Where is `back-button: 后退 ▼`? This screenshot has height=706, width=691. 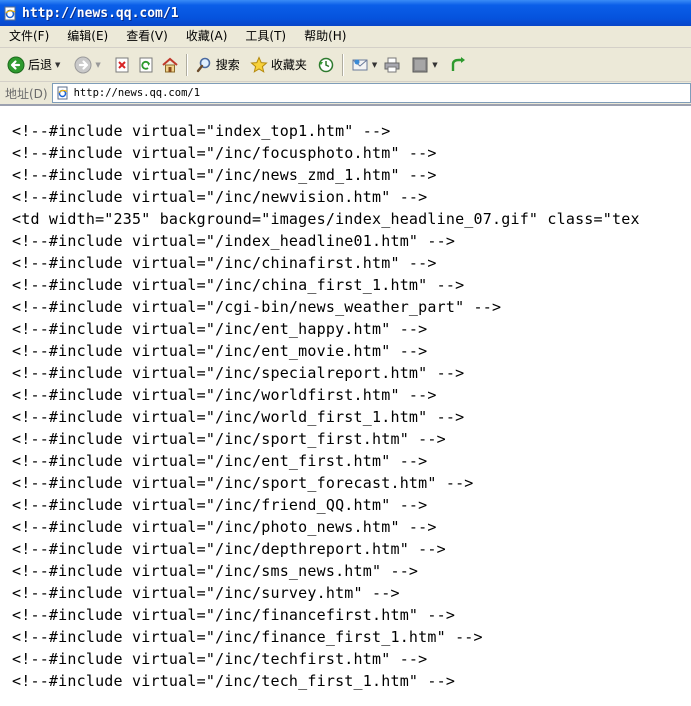 back-button: 后退 ▼ is located at coordinates (33, 65).